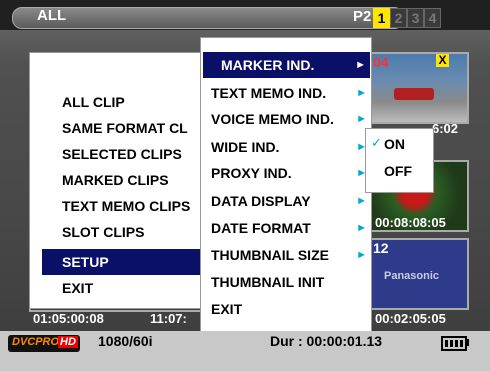 The width and height of the screenshot is (490, 371). I want to click on title-pill, so click(208, 18).